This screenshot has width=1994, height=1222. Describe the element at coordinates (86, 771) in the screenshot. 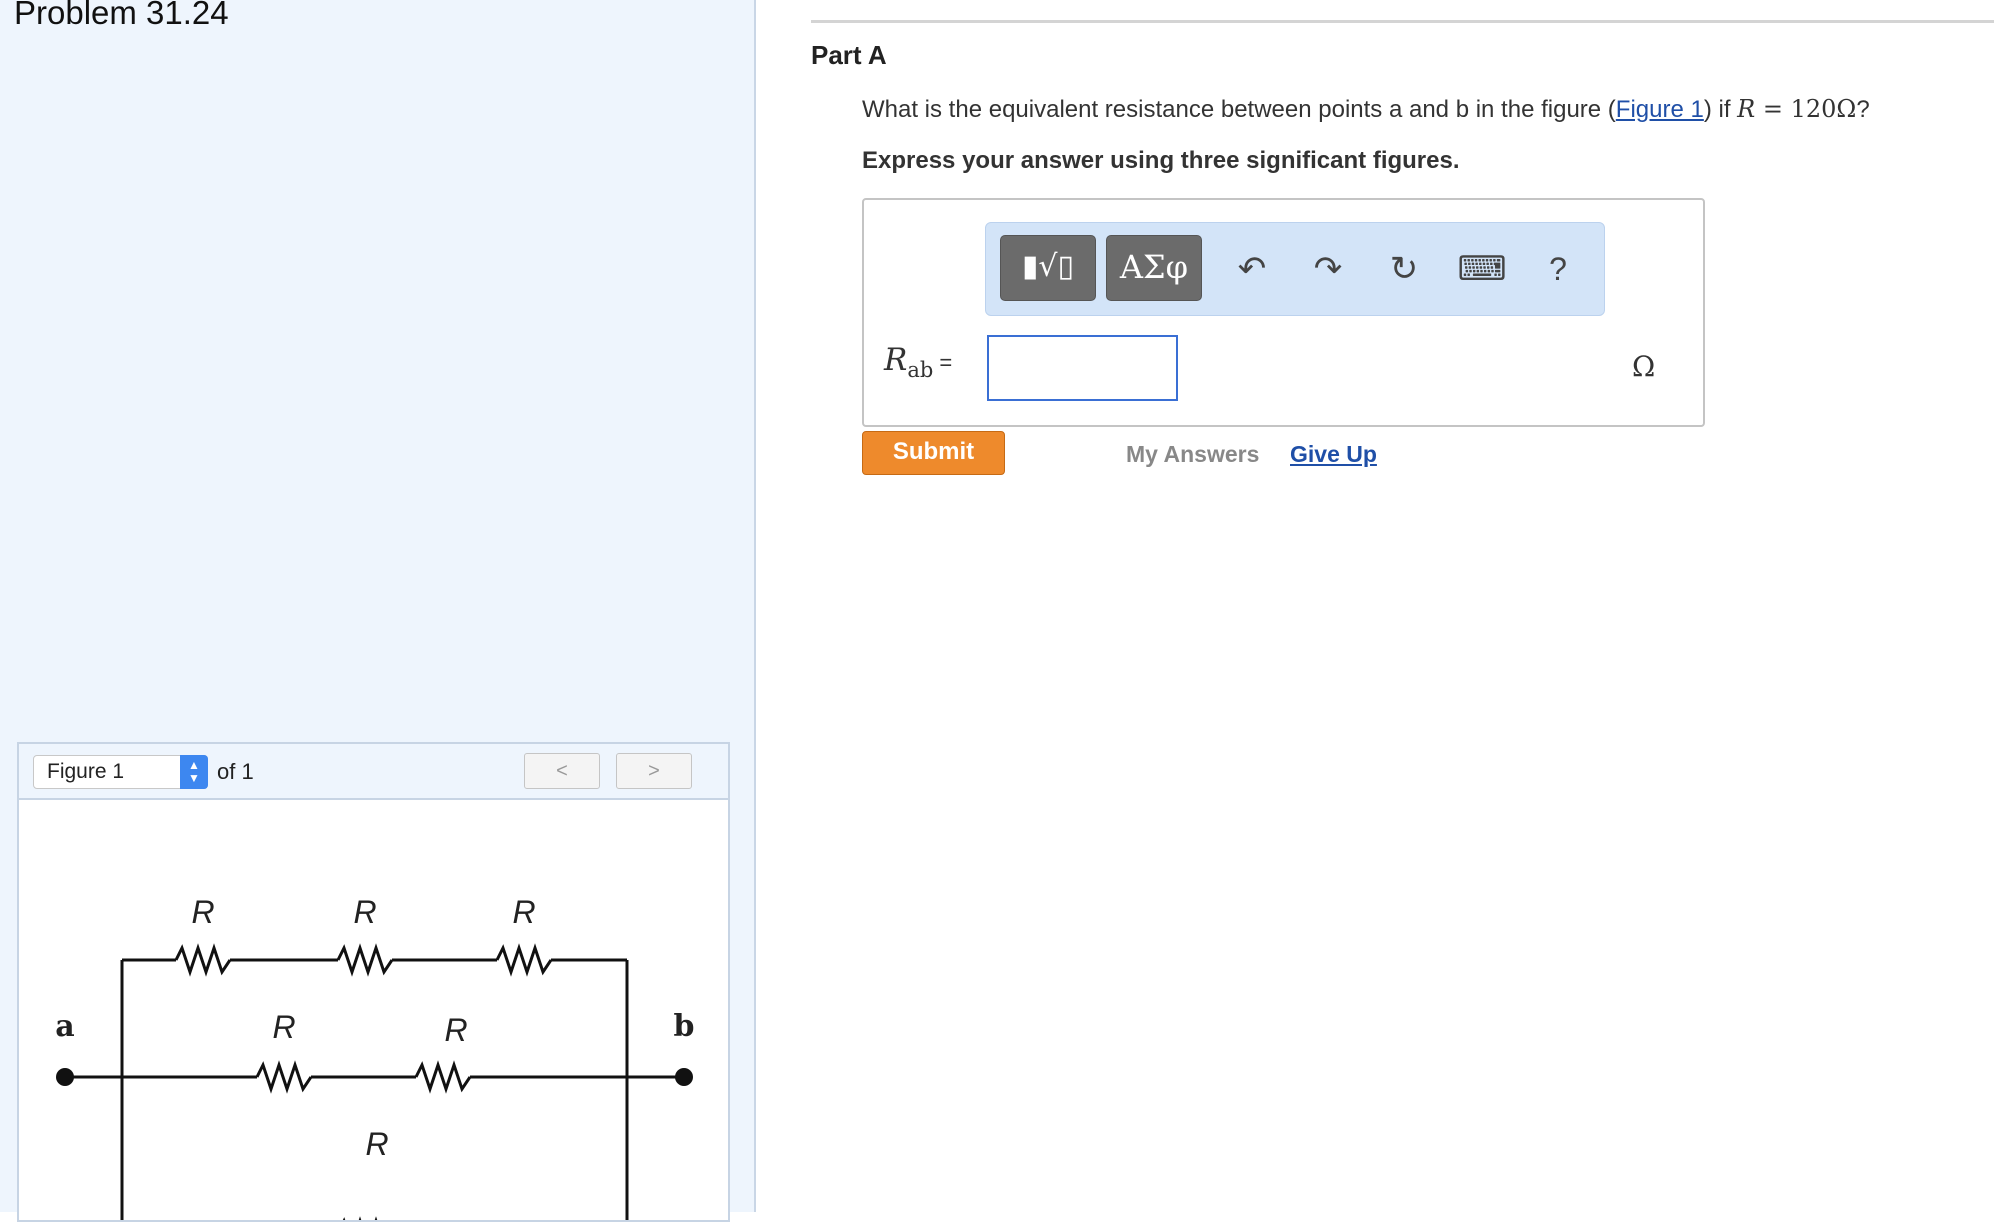

I see `figure-select-value: Figure 1` at that location.